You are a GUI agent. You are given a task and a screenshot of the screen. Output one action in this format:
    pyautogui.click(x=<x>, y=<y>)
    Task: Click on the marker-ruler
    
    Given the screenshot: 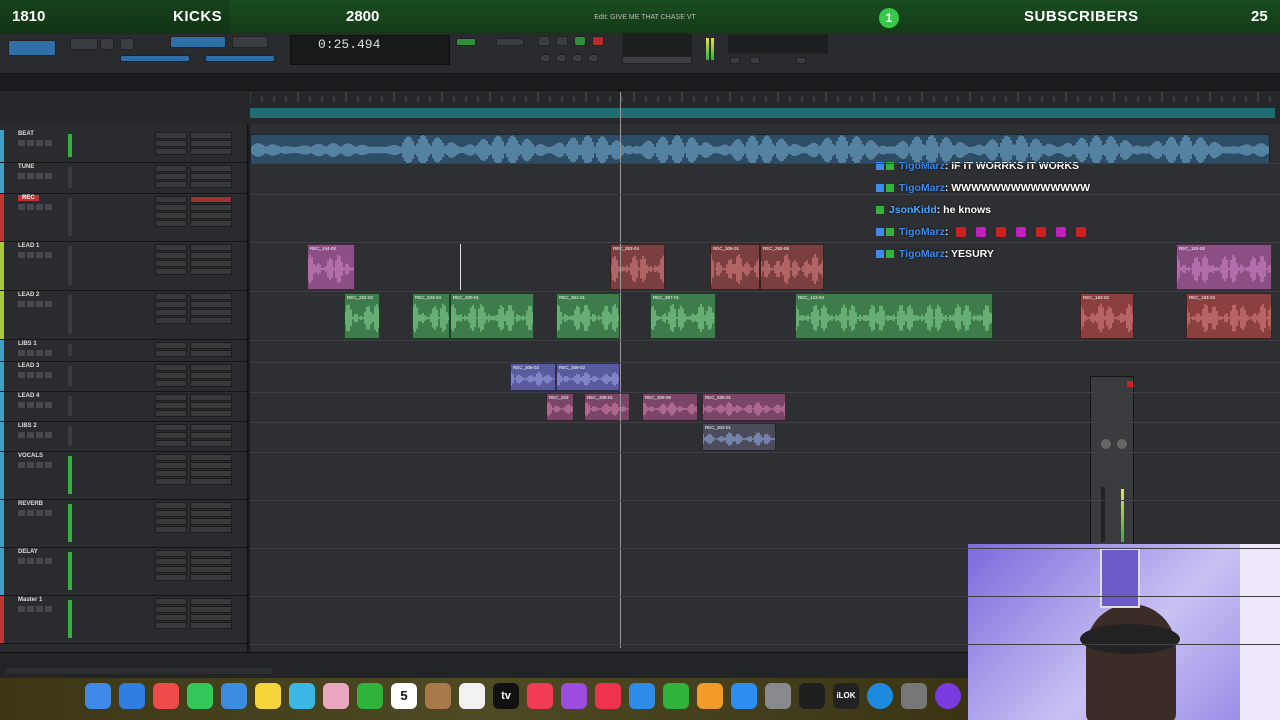 What is the action you would take?
    pyautogui.click(x=762, y=113)
    